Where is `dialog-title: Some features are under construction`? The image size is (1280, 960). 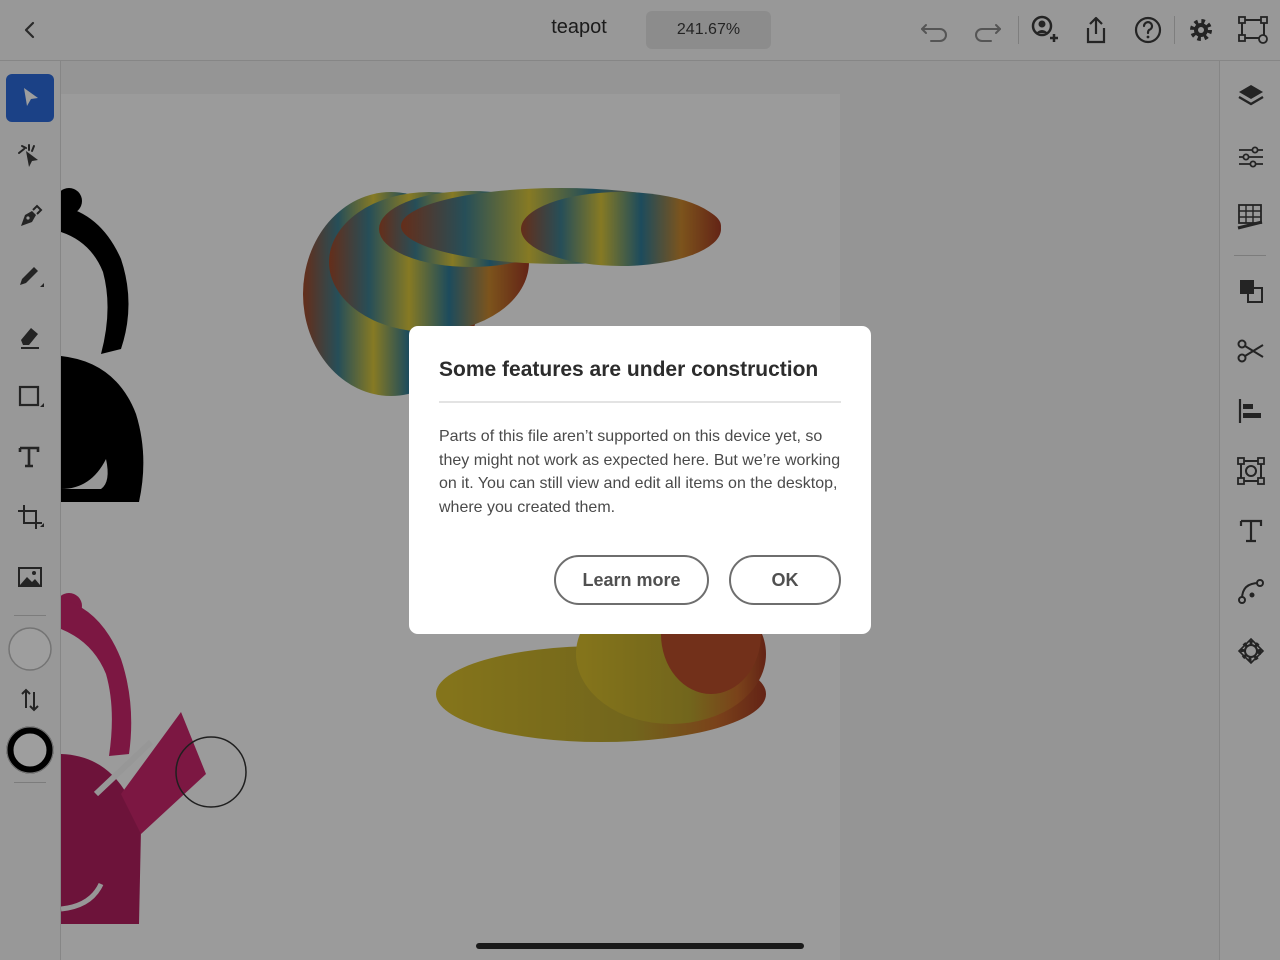 dialog-title: Some features are under construction is located at coordinates (629, 369).